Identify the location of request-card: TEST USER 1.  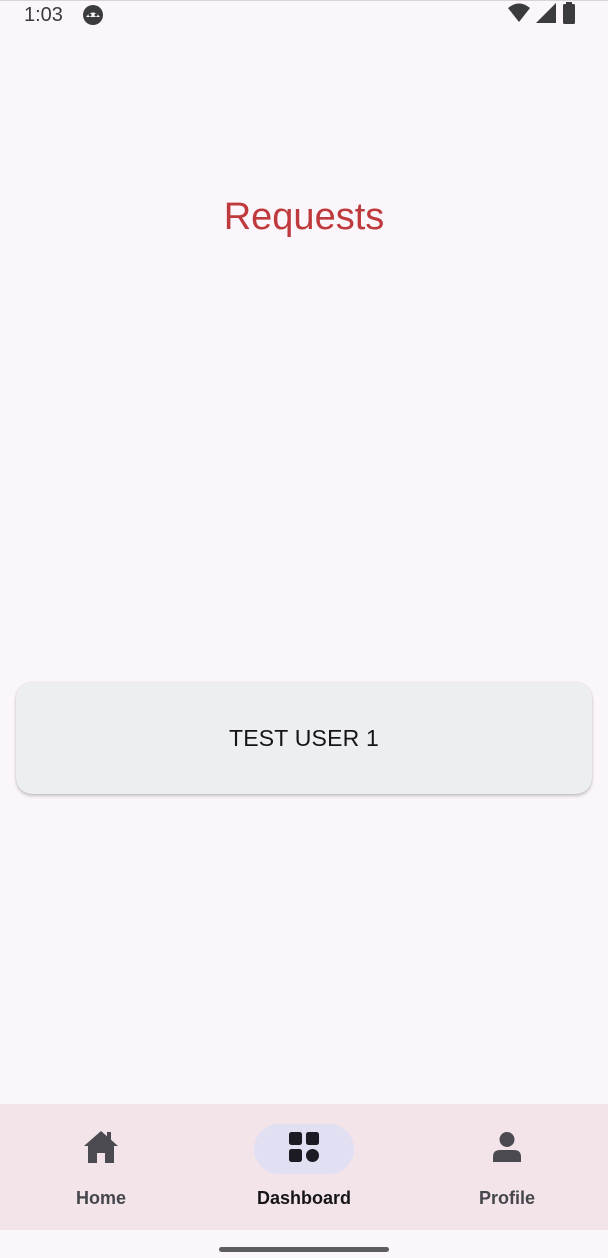
(304, 738).